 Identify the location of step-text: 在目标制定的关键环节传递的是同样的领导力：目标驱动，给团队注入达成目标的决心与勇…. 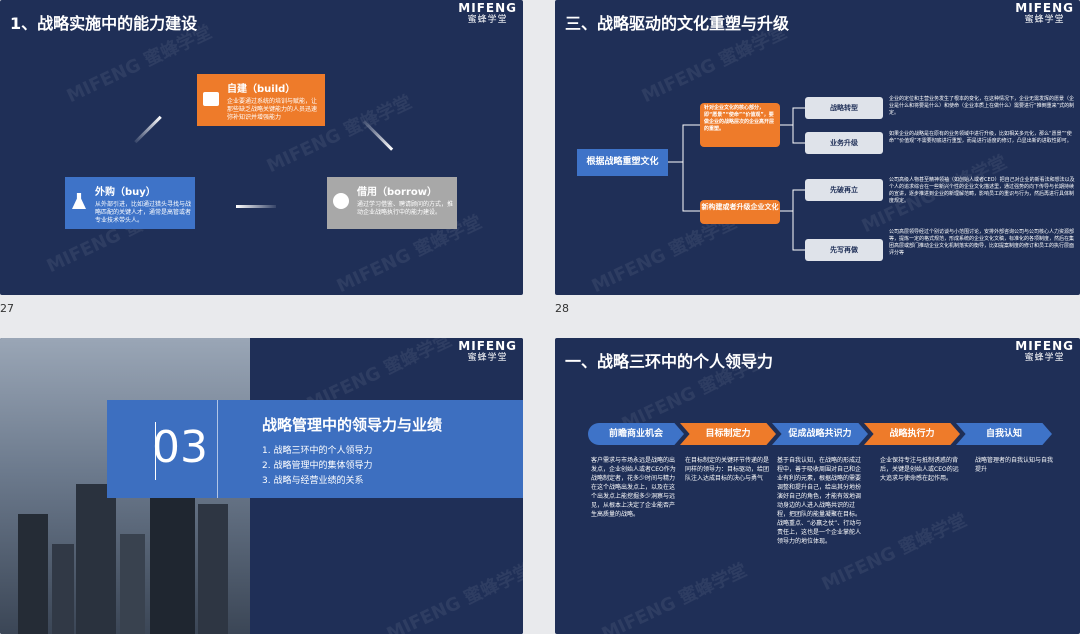
(727, 469).